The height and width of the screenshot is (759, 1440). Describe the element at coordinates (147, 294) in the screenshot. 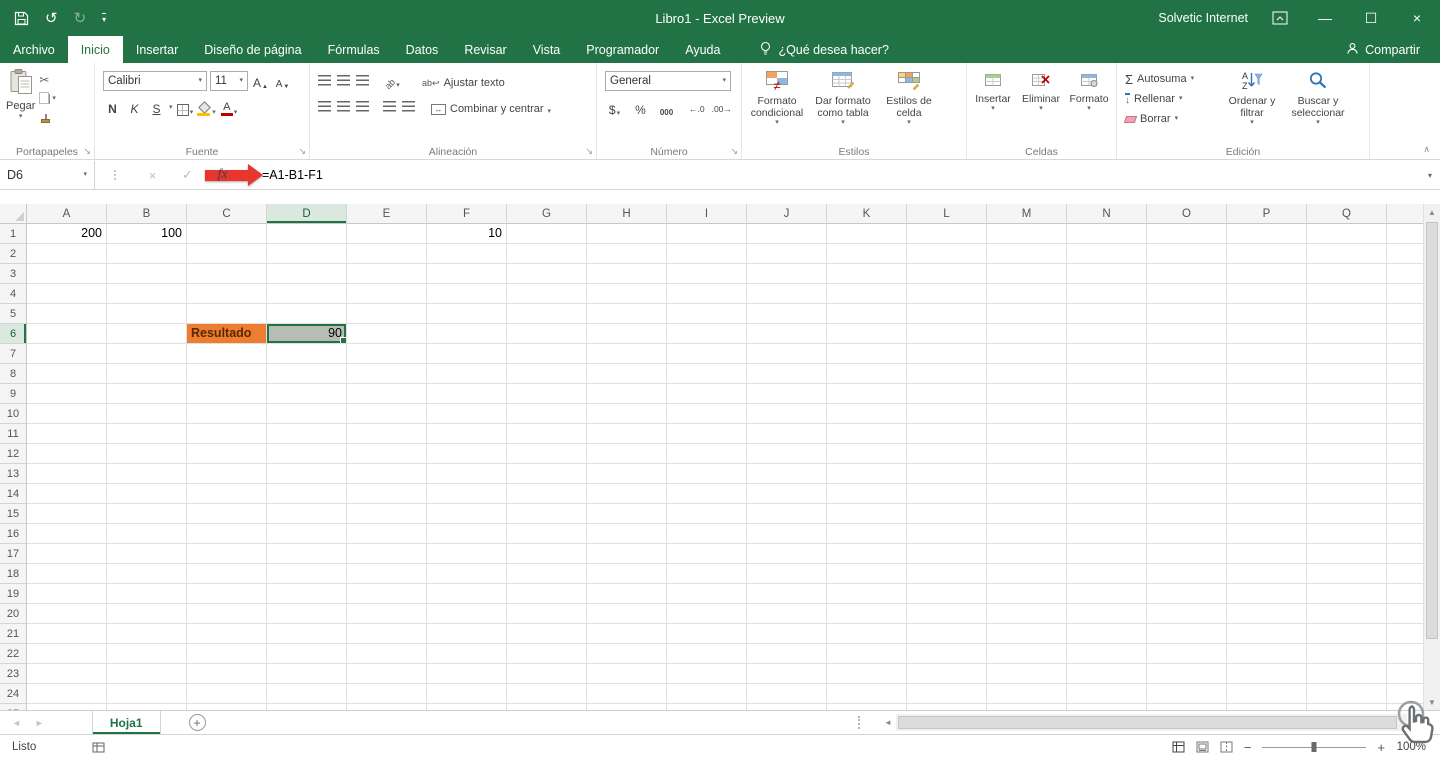

I see `cell-B4` at that location.